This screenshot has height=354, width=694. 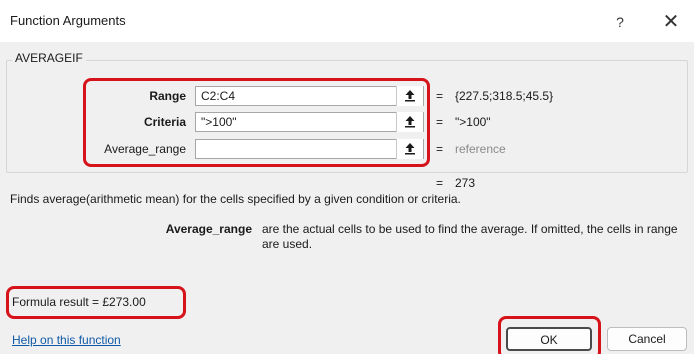 What do you see at coordinates (440, 149) in the screenshot?
I see `average-range-equals: =` at bounding box center [440, 149].